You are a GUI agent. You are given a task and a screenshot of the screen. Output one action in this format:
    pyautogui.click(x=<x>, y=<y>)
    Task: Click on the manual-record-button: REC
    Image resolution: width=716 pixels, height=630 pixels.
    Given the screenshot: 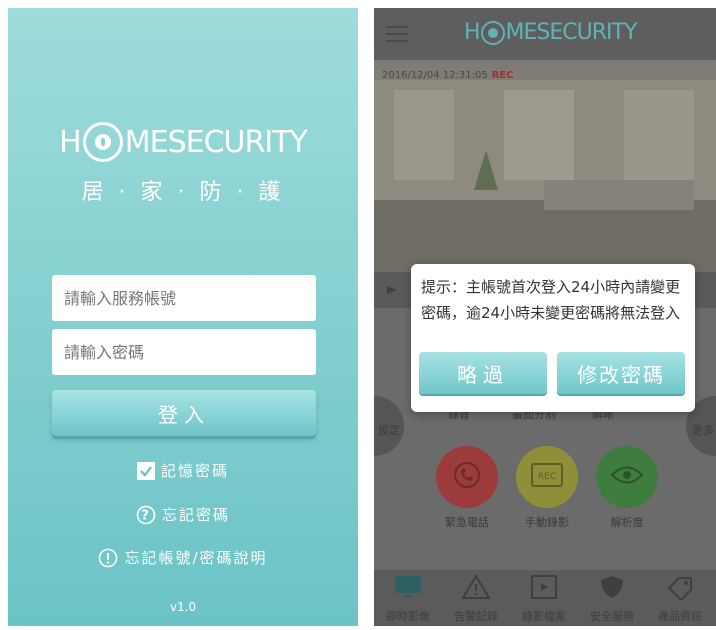 What is the action you would take?
    pyautogui.click(x=547, y=477)
    